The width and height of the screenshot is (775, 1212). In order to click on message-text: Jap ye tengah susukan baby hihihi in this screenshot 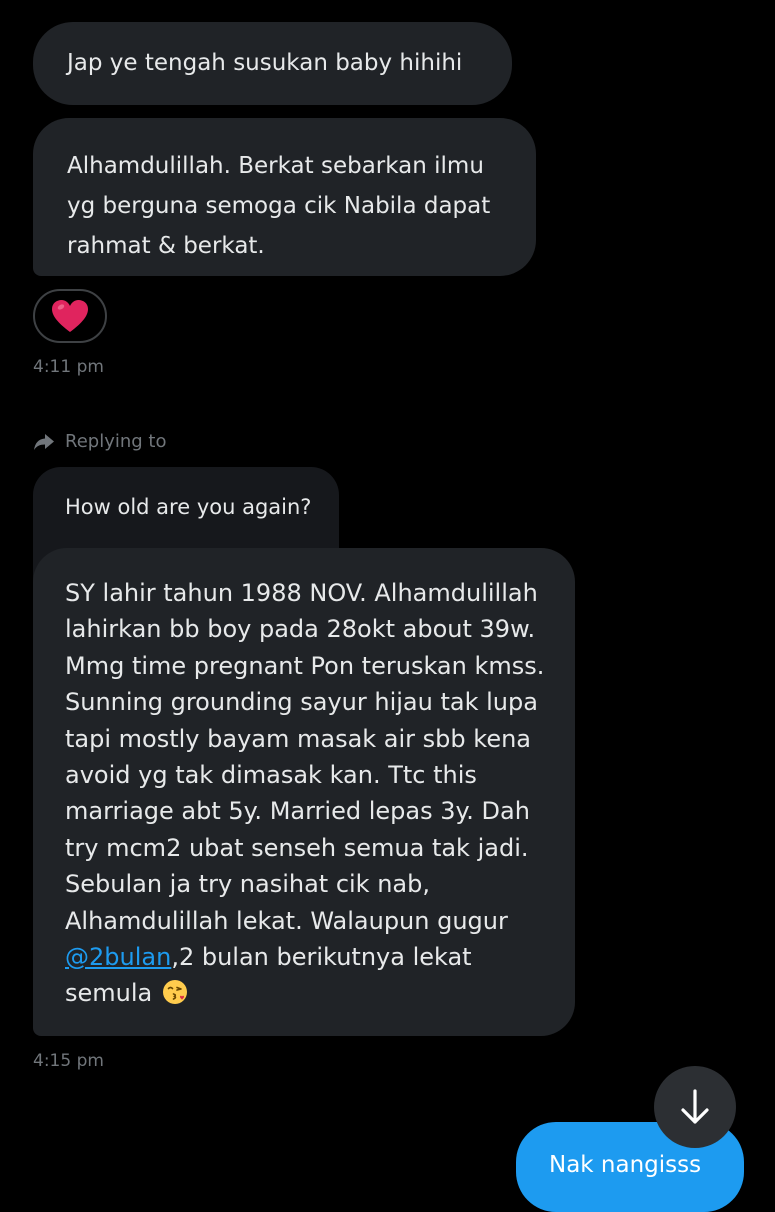, I will do `click(265, 63)`.